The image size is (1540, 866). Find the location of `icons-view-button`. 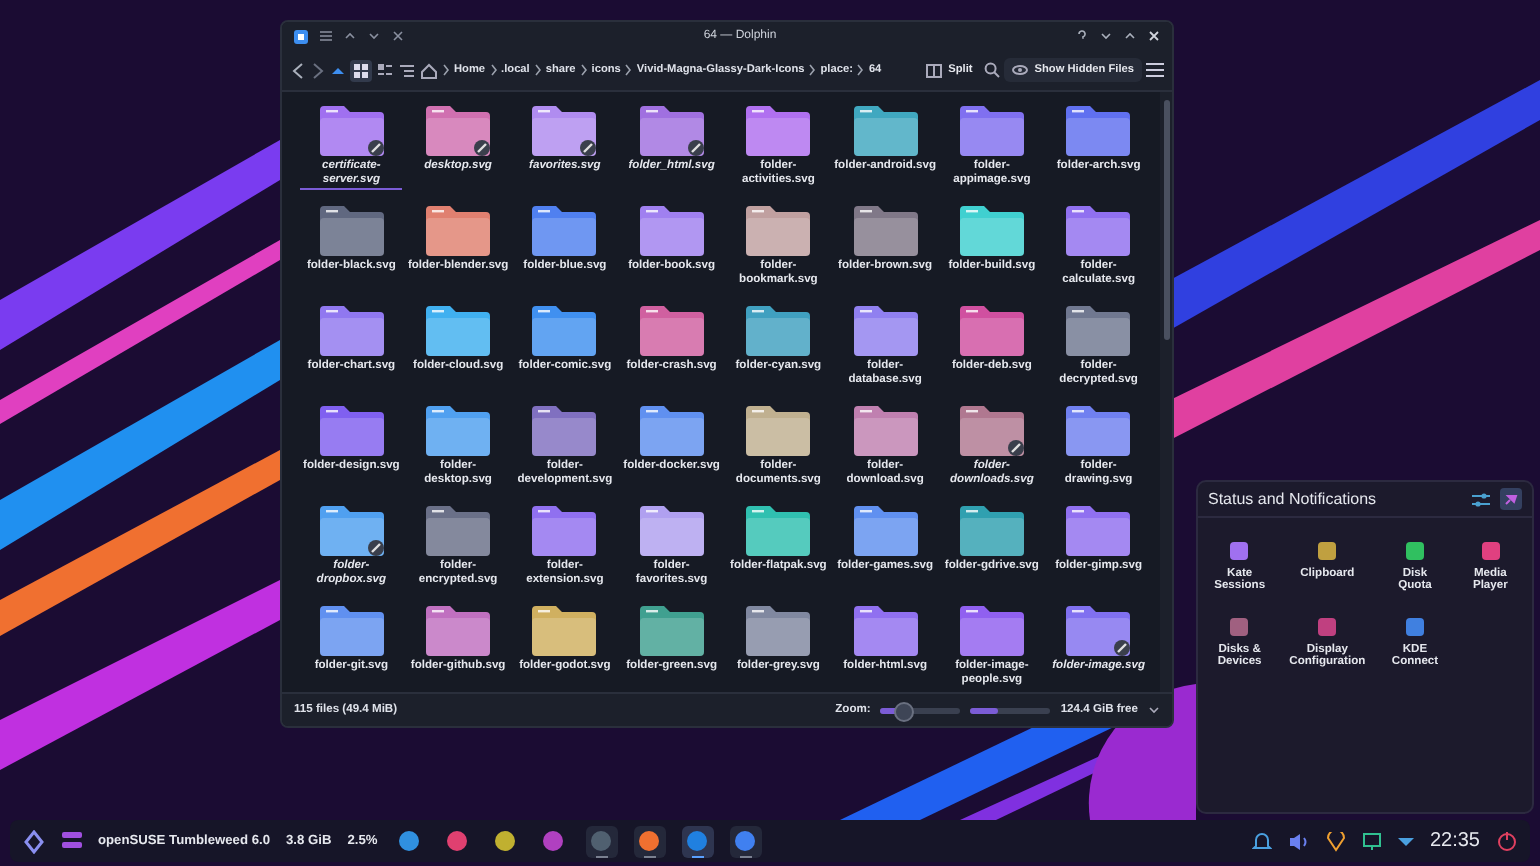

icons-view-button is located at coordinates (361, 70).